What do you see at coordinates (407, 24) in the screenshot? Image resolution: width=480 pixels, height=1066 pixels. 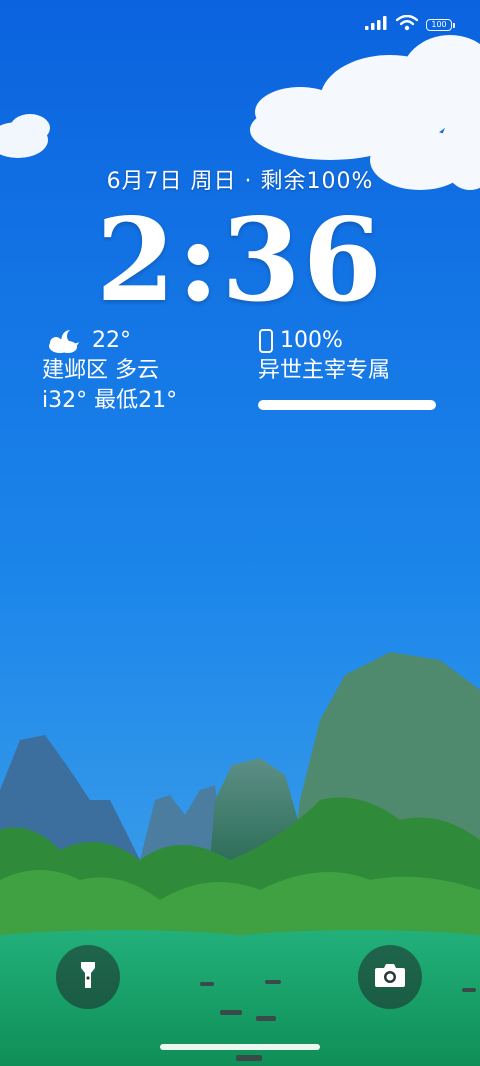 I see `wifi-icon` at bounding box center [407, 24].